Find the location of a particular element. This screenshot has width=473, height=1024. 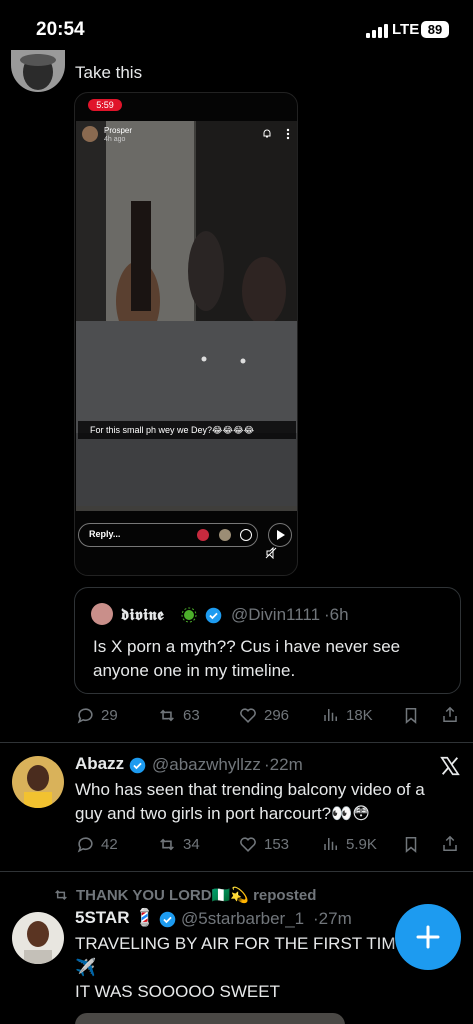

tweet-text-line2: guy and two girls in port harcourt?👀😳 is located at coordinates (222, 813).